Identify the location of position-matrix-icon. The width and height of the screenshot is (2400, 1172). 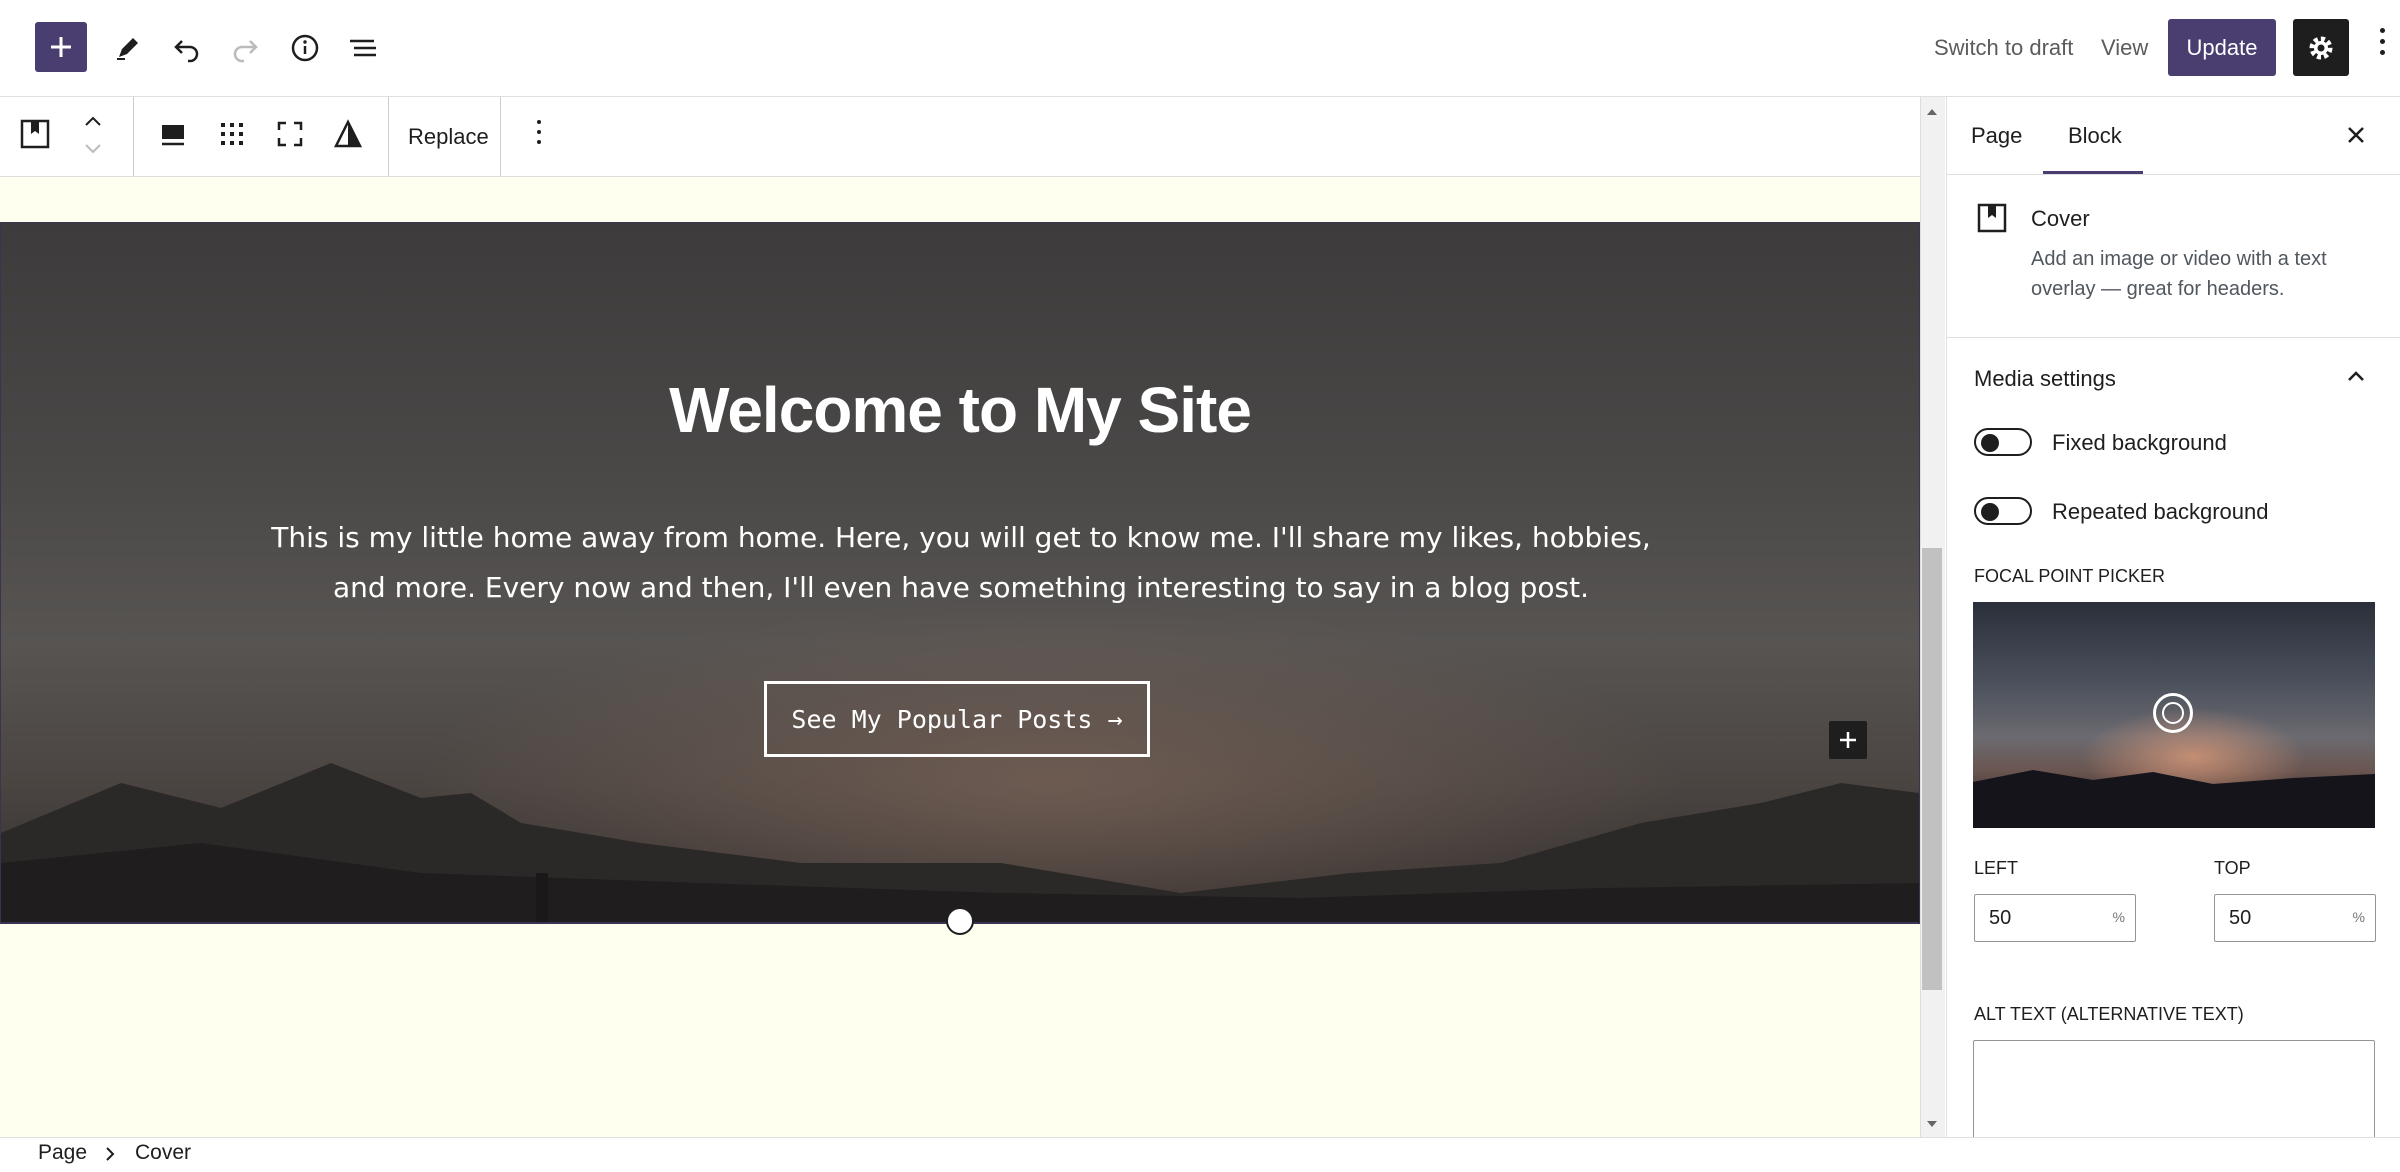
(232, 134).